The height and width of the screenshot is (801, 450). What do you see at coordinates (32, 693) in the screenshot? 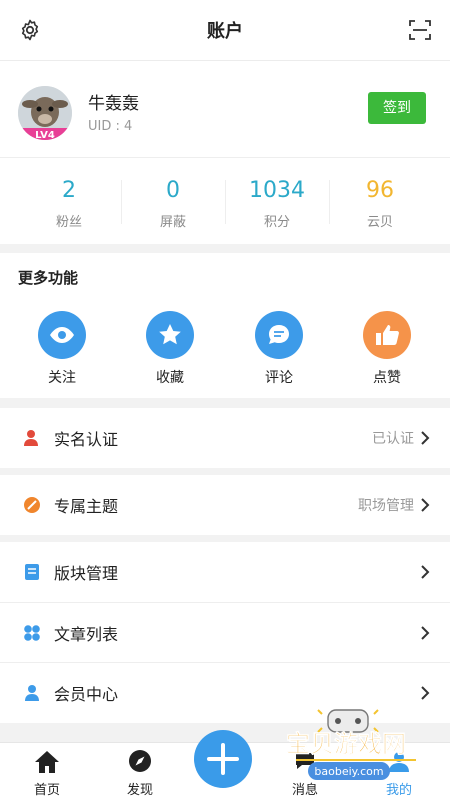
I see `member-icon` at bounding box center [32, 693].